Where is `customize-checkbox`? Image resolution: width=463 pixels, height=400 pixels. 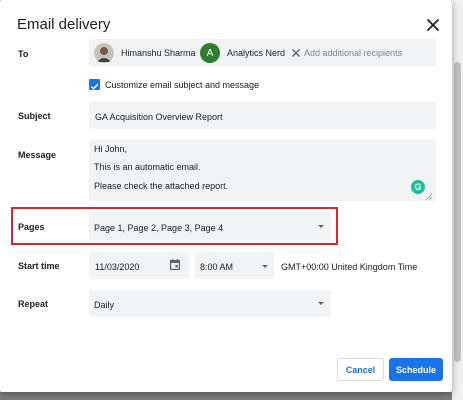 customize-checkbox is located at coordinates (94, 84).